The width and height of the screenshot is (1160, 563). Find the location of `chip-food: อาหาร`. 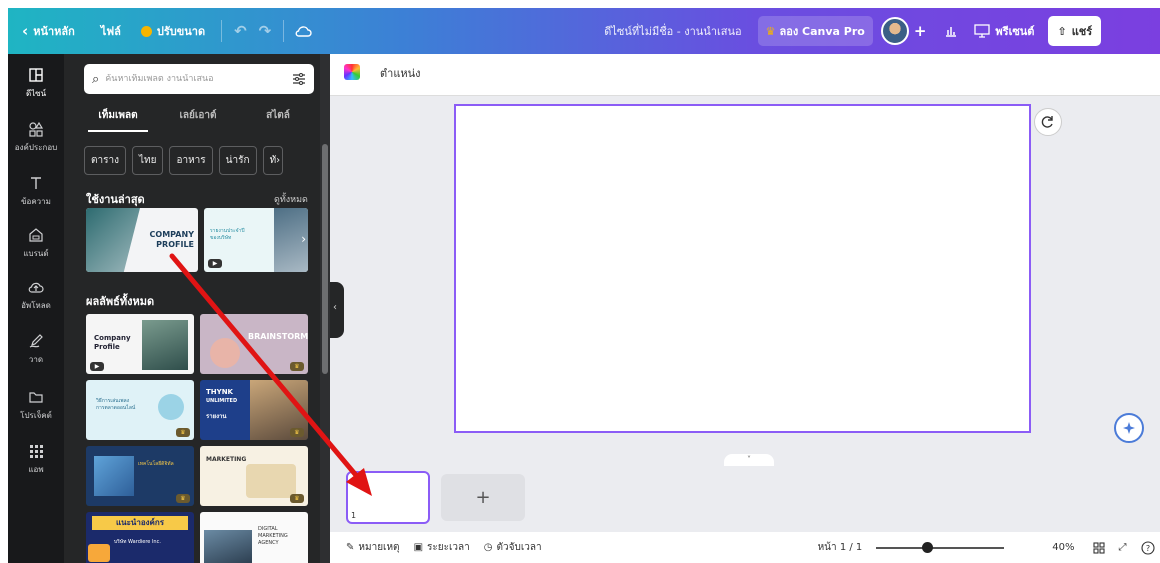

chip-food: อาหาร is located at coordinates (191, 160).